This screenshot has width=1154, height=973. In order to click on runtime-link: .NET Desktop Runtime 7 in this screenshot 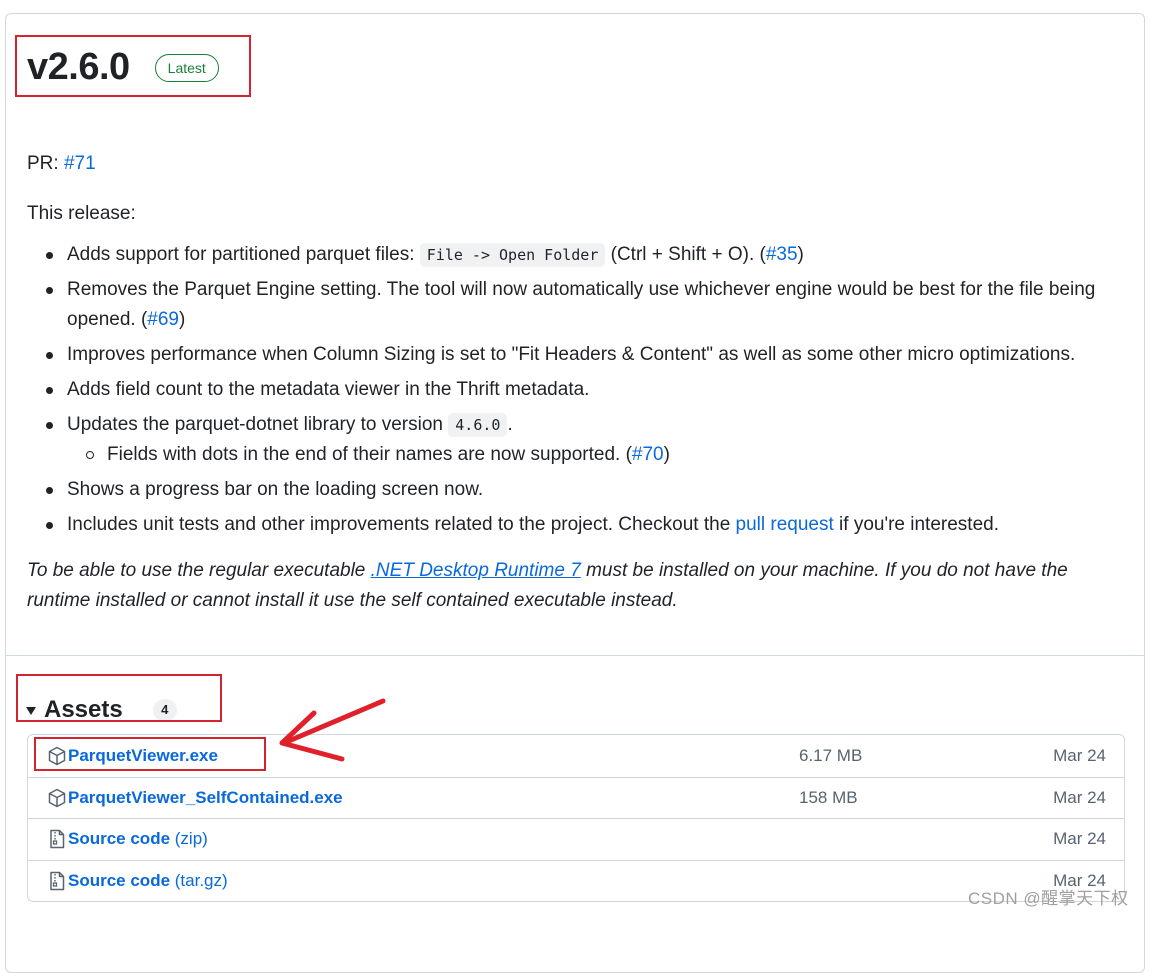, I will do `click(476, 570)`.